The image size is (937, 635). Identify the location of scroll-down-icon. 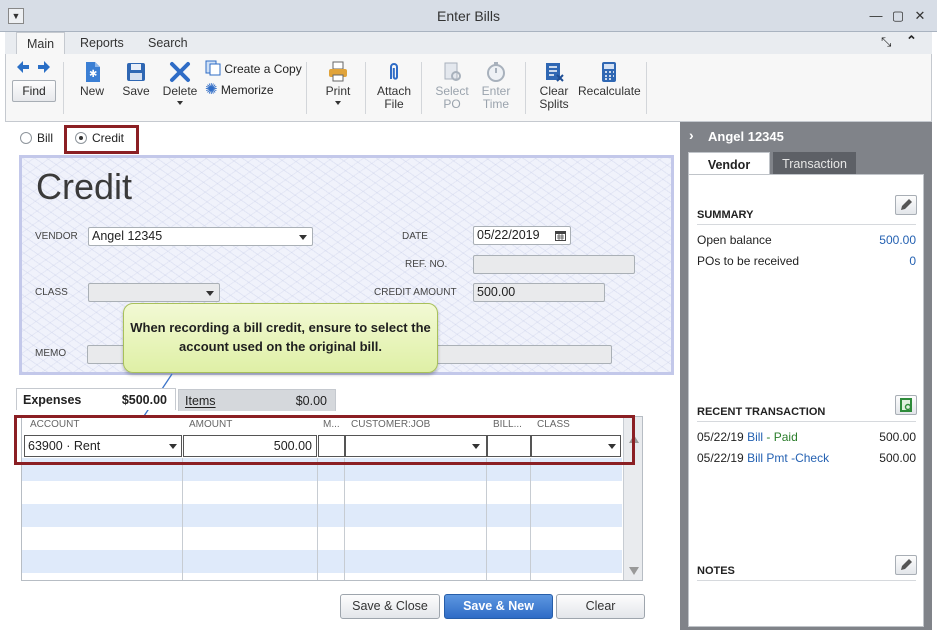
(634, 571).